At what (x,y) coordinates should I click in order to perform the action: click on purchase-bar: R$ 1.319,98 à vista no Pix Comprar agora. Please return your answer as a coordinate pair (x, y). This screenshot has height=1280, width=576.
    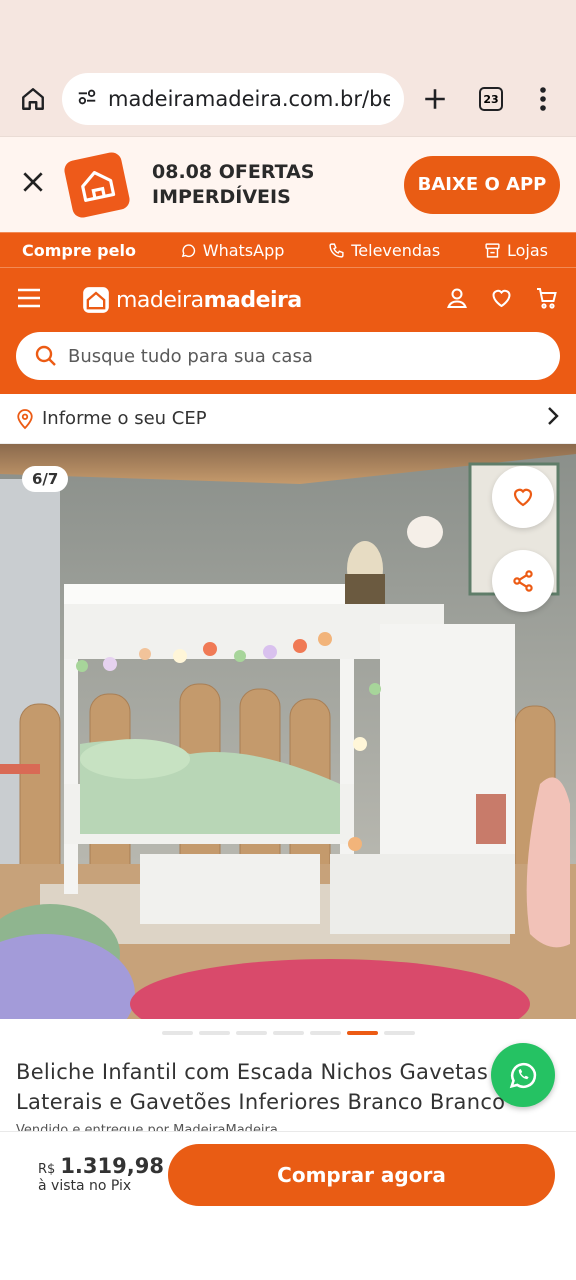
    Looking at the image, I should click on (288, 1205).